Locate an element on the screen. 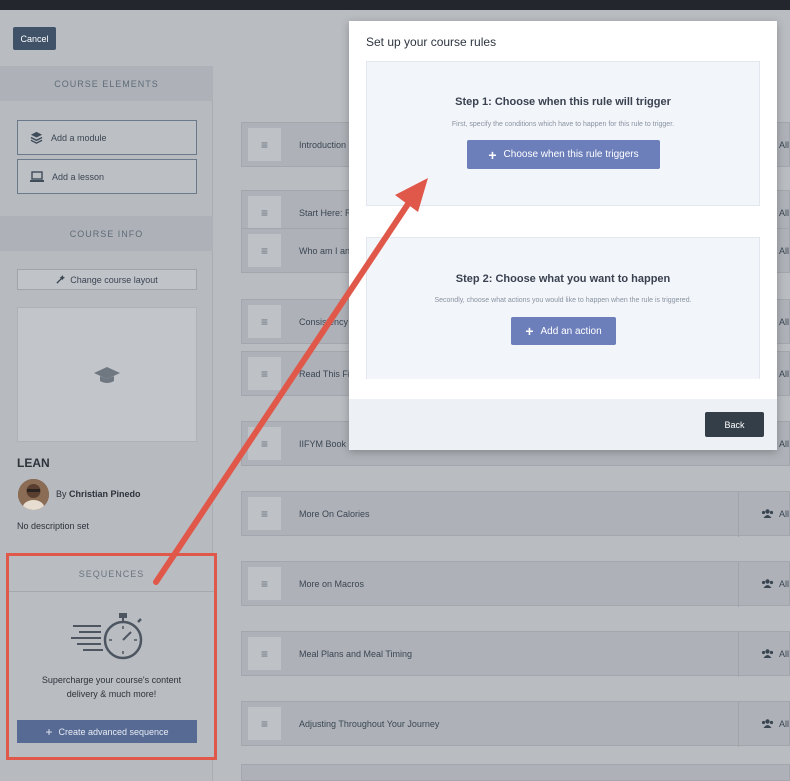 The height and width of the screenshot is (781, 790). choose-trigger-label: Choose when this rule triggers is located at coordinates (571, 154).